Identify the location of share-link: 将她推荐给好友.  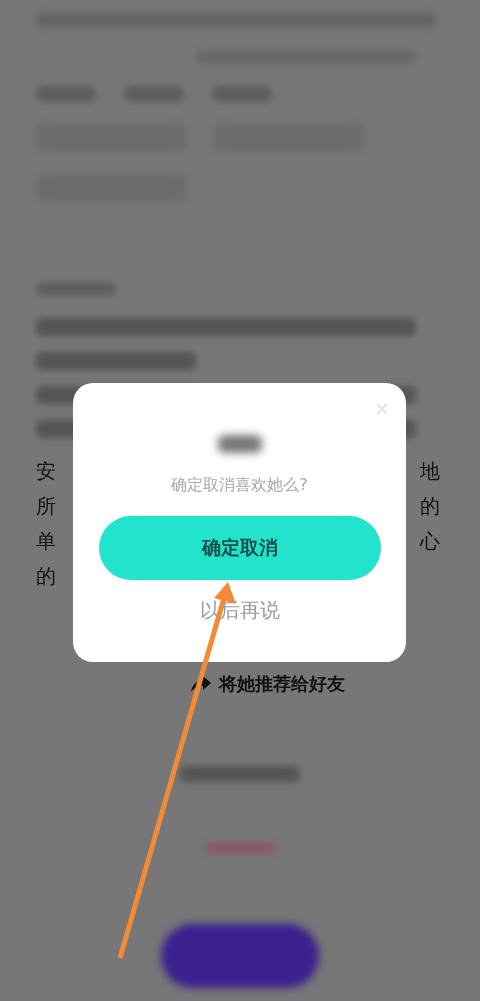
(282, 684).